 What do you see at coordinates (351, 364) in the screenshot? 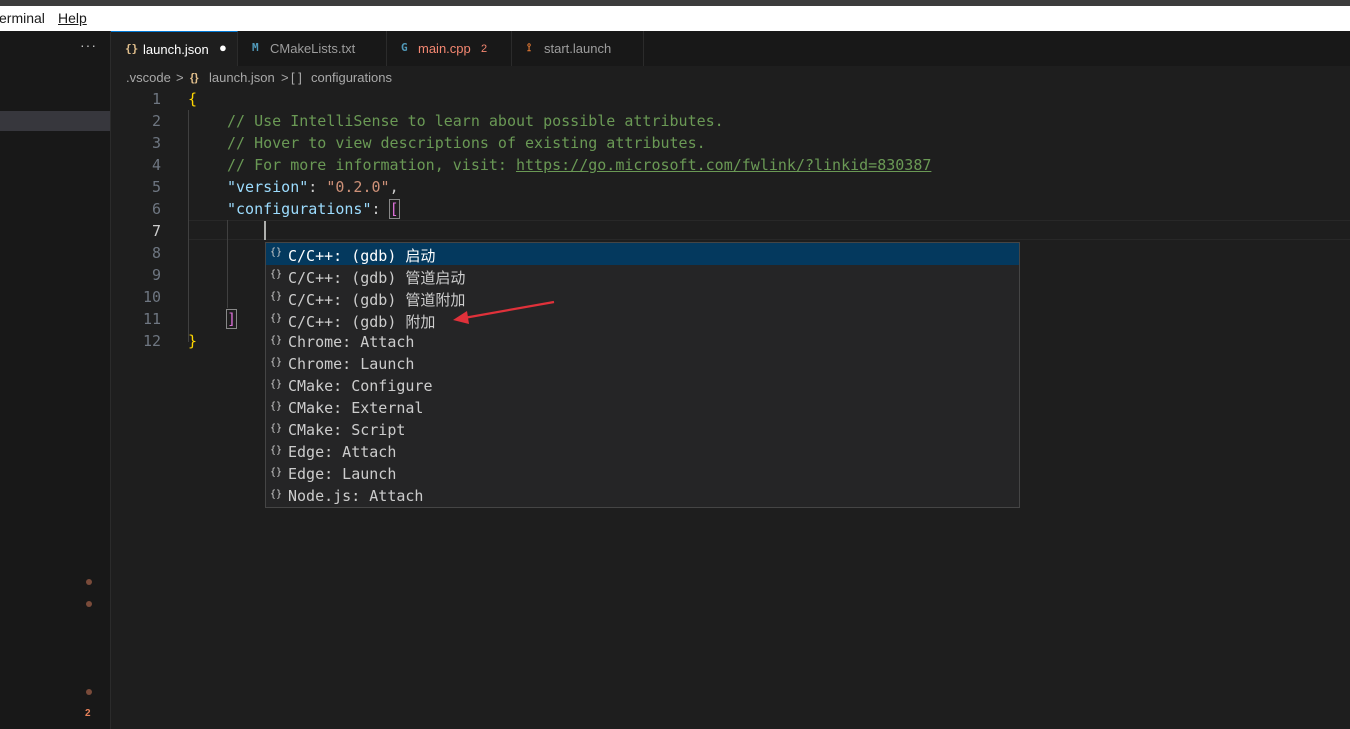
I see `suggestion-label: Chrome: Launch` at bounding box center [351, 364].